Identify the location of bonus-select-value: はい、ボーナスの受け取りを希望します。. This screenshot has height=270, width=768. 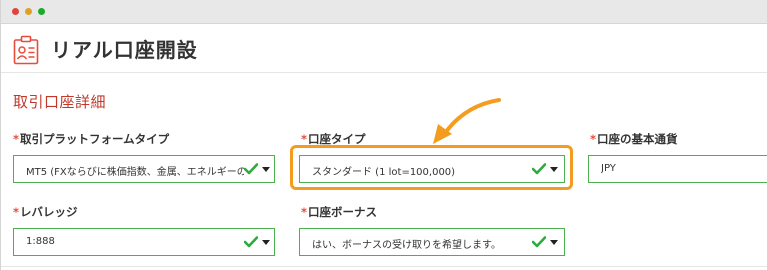
(406, 245).